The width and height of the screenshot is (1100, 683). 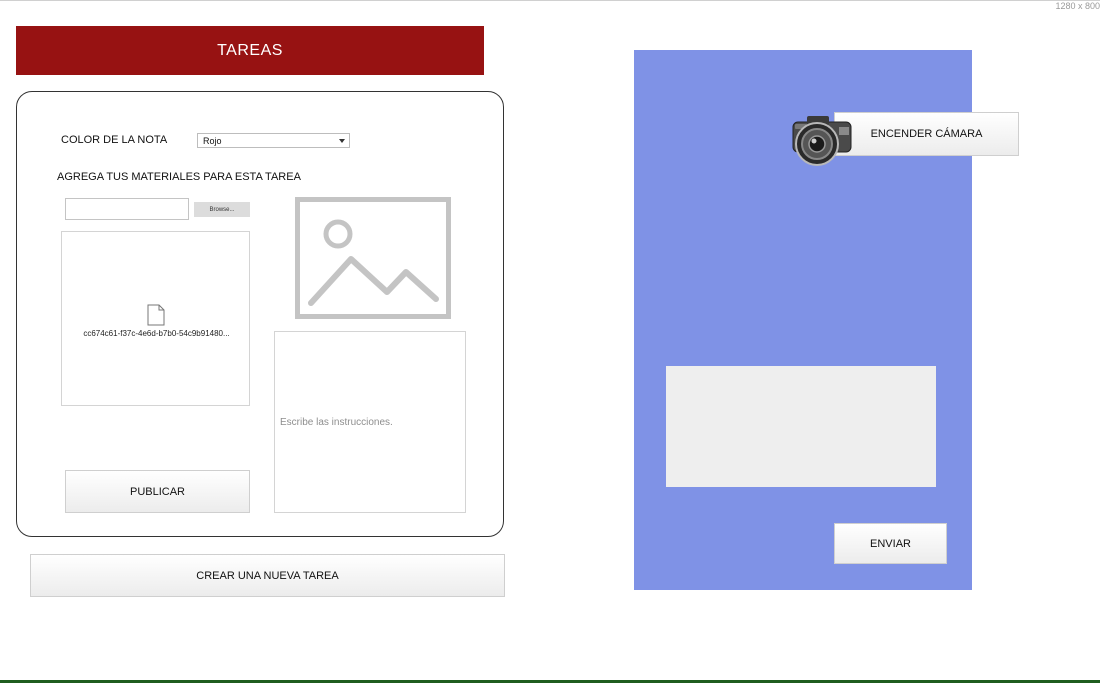 I want to click on note-color-label: COLOR DE LA NOTA, so click(x=114, y=140).